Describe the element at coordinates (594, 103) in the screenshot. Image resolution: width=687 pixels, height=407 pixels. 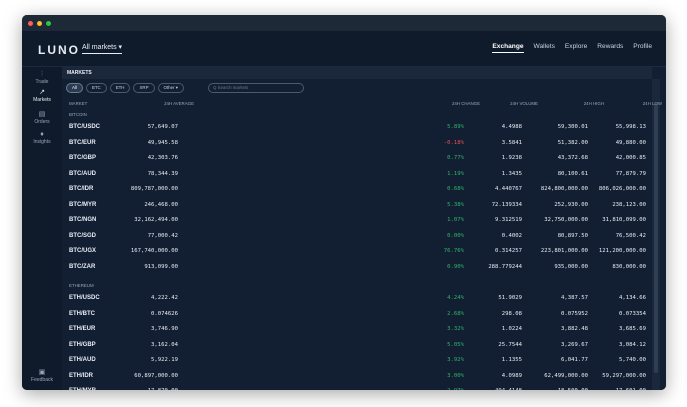
I see `col-header-high: 24H HIGH` at that location.